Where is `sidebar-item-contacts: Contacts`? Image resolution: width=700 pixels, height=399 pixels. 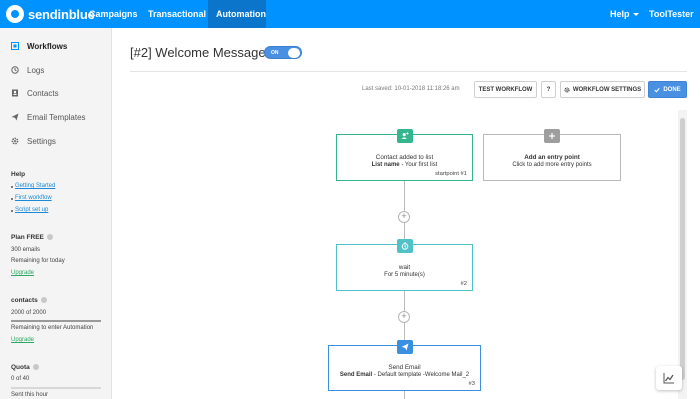 sidebar-item-contacts: Contacts is located at coordinates (35, 93).